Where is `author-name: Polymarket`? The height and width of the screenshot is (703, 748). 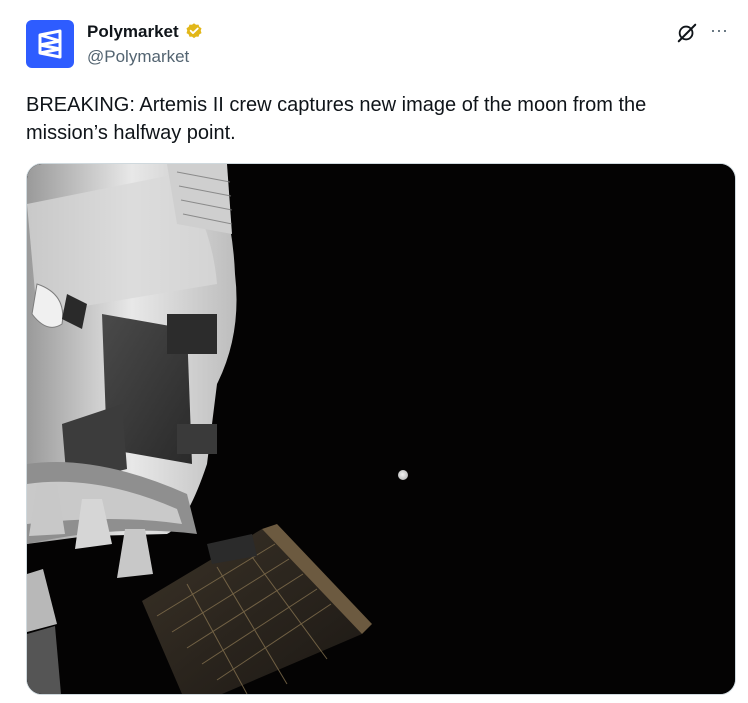 author-name: Polymarket is located at coordinates (133, 32).